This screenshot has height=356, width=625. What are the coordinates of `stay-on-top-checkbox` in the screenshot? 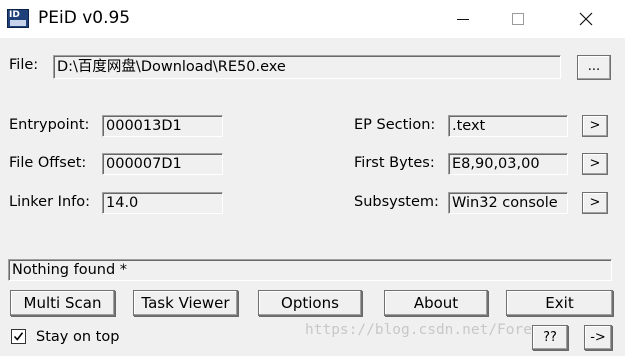 It's located at (18, 336).